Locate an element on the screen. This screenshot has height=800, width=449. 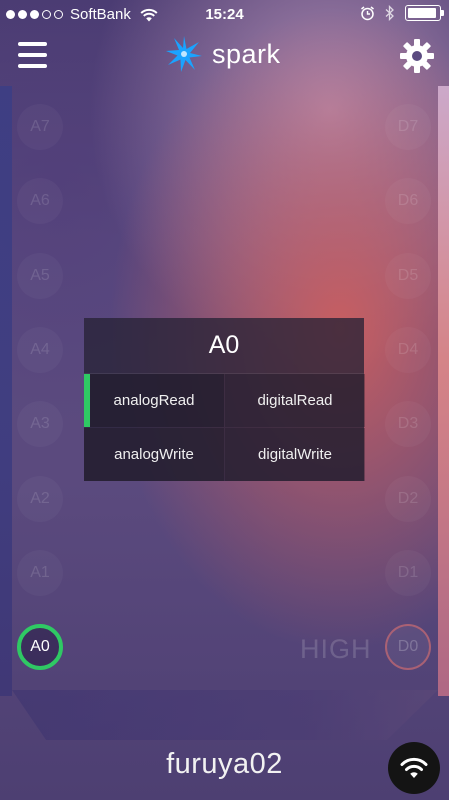
pin-a6: A6 is located at coordinates (40, 201).